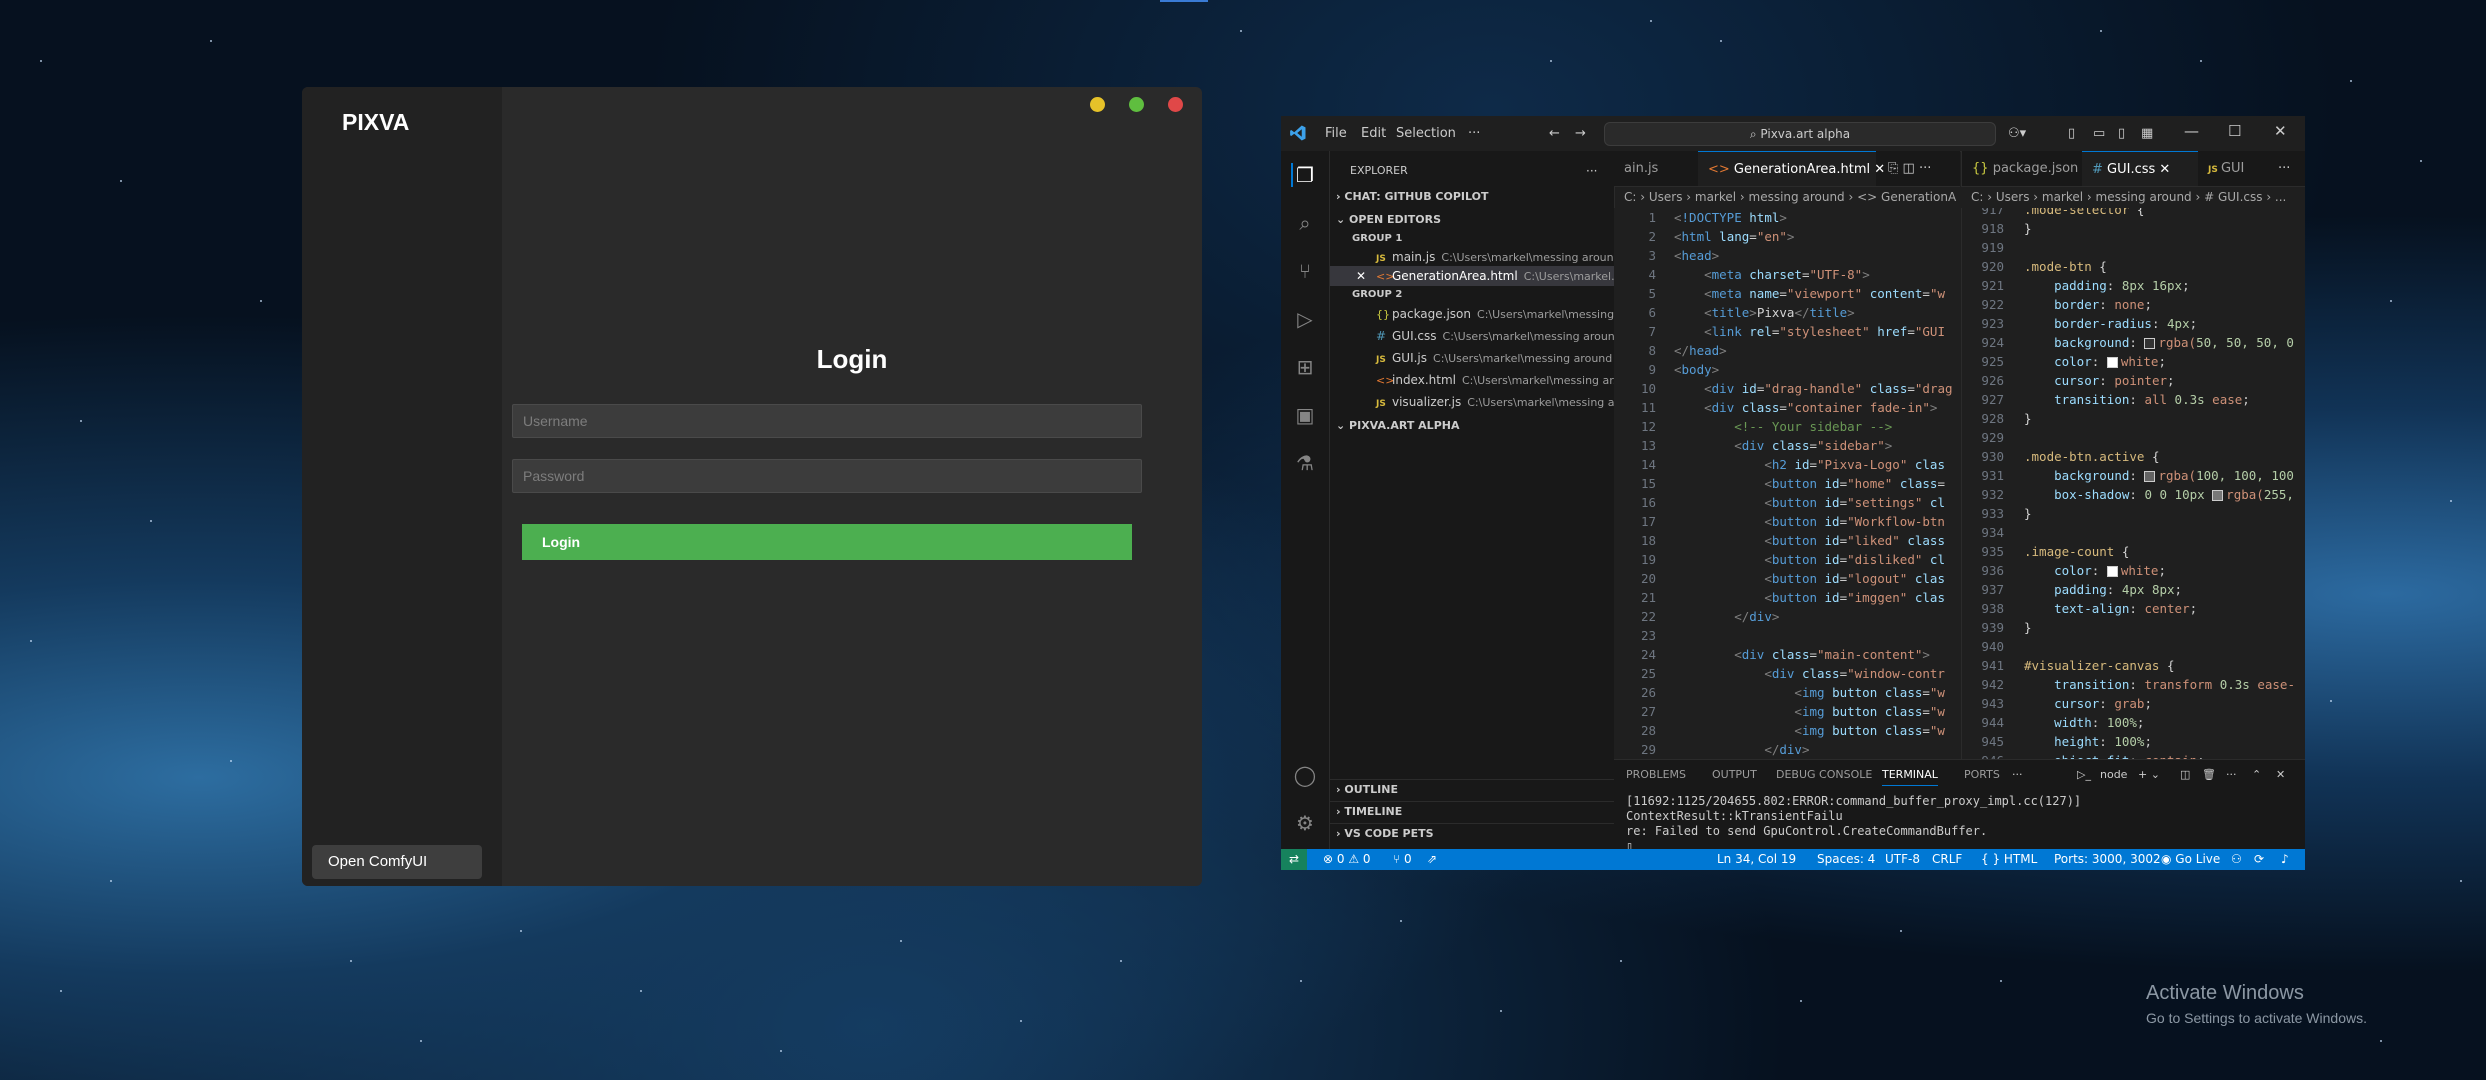 This screenshot has width=2486, height=1080. I want to click on split-terminal-icon: ◫, so click(2185, 774).